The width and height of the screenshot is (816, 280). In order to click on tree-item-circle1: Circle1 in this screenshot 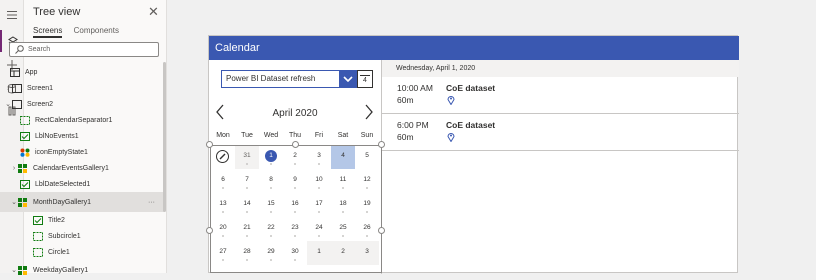, I will do `click(82, 252)`.